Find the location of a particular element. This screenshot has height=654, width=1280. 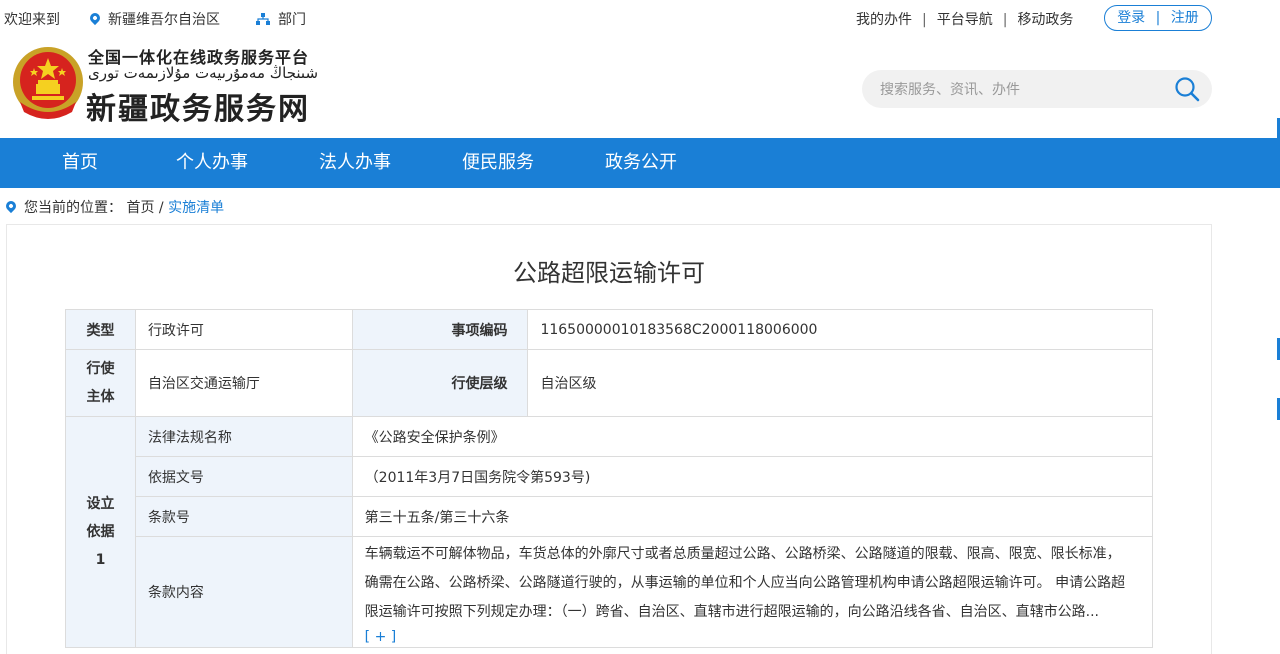

subject-label-line: 主体 is located at coordinates (100, 397).